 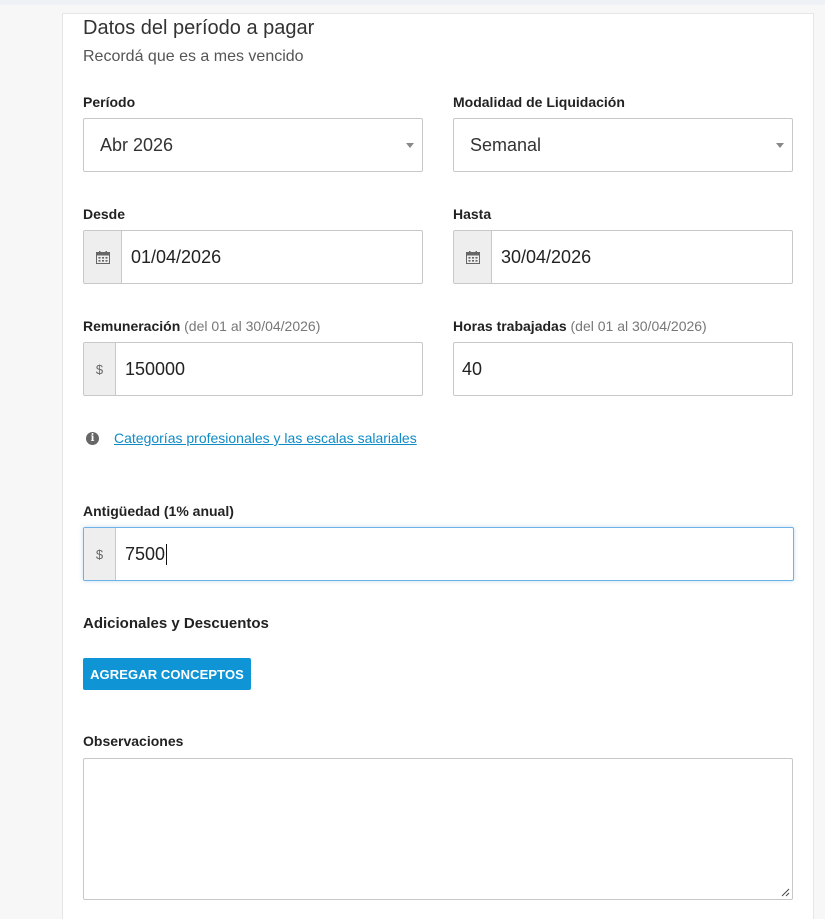 I want to click on periodo-label: Período, so click(x=109, y=102).